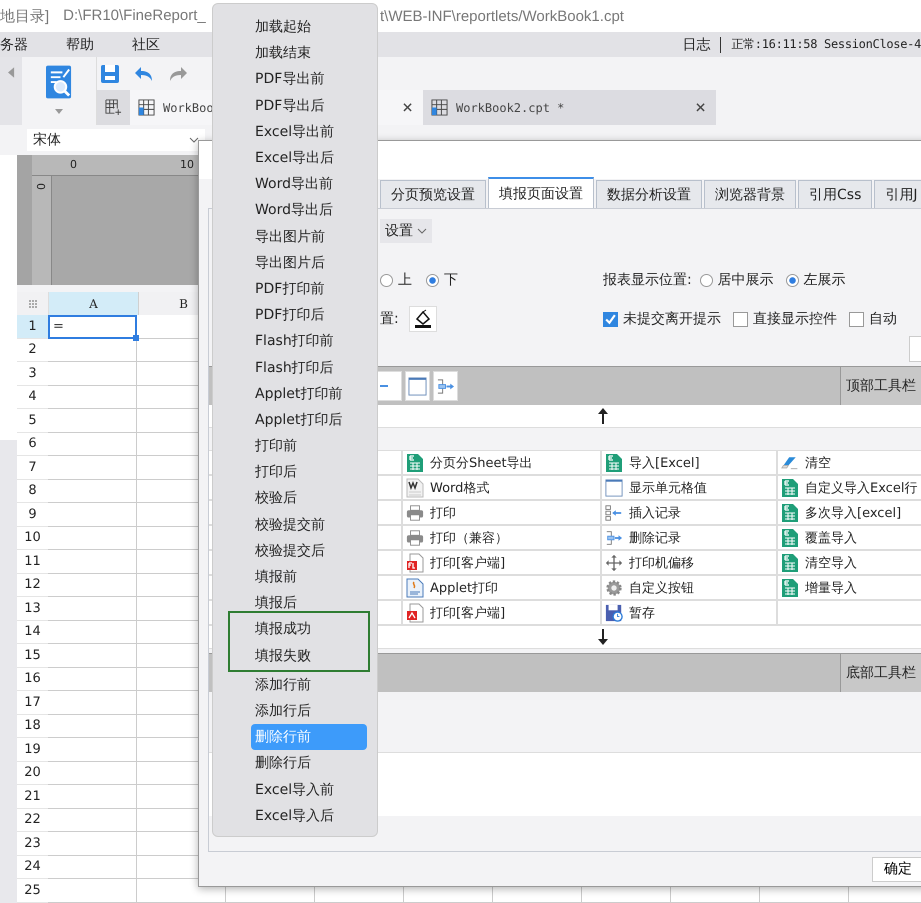 This screenshot has width=921, height=903. What do you see at coordinates (688, 562) in the screenshot?
I see `toolbar-option: 打印机偏移` at bounding box center [688, 562].